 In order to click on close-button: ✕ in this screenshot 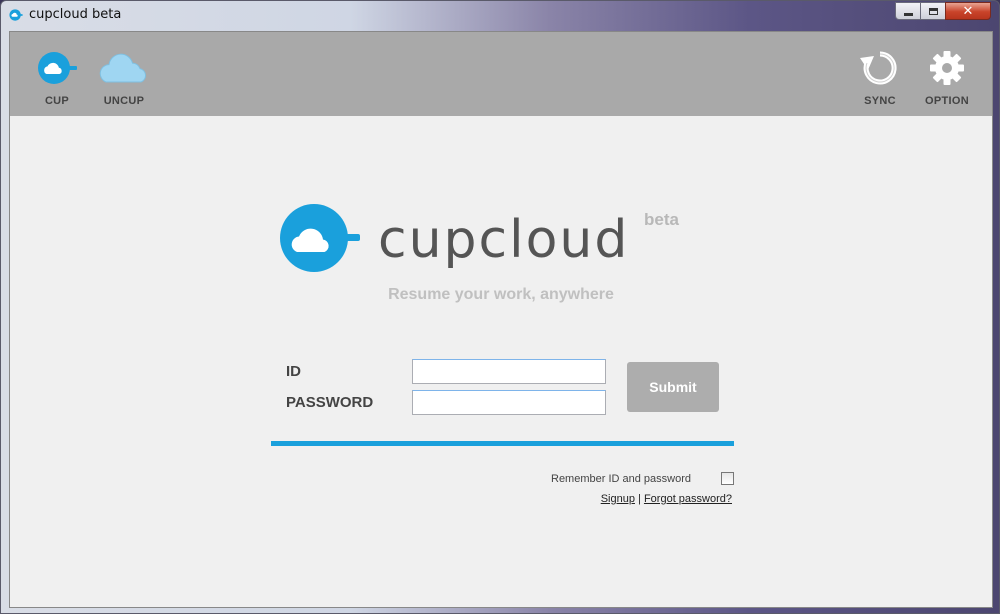, I will do `click(968, 11)`.